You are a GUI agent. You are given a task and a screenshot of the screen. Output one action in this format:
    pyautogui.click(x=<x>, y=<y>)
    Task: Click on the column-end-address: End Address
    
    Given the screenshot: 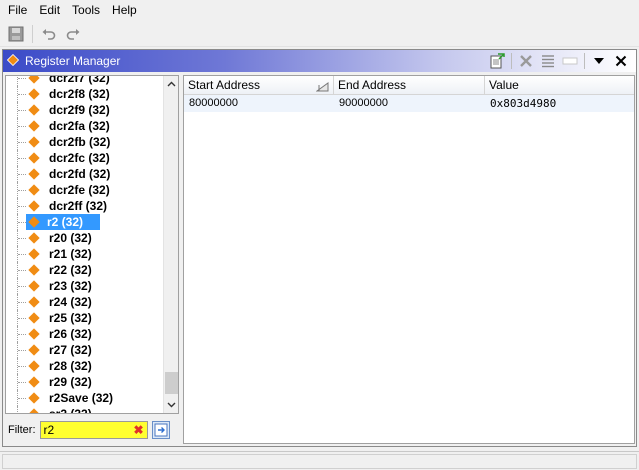 What is the action you would take?
    pyautogui.click(x=409, y=85)
    